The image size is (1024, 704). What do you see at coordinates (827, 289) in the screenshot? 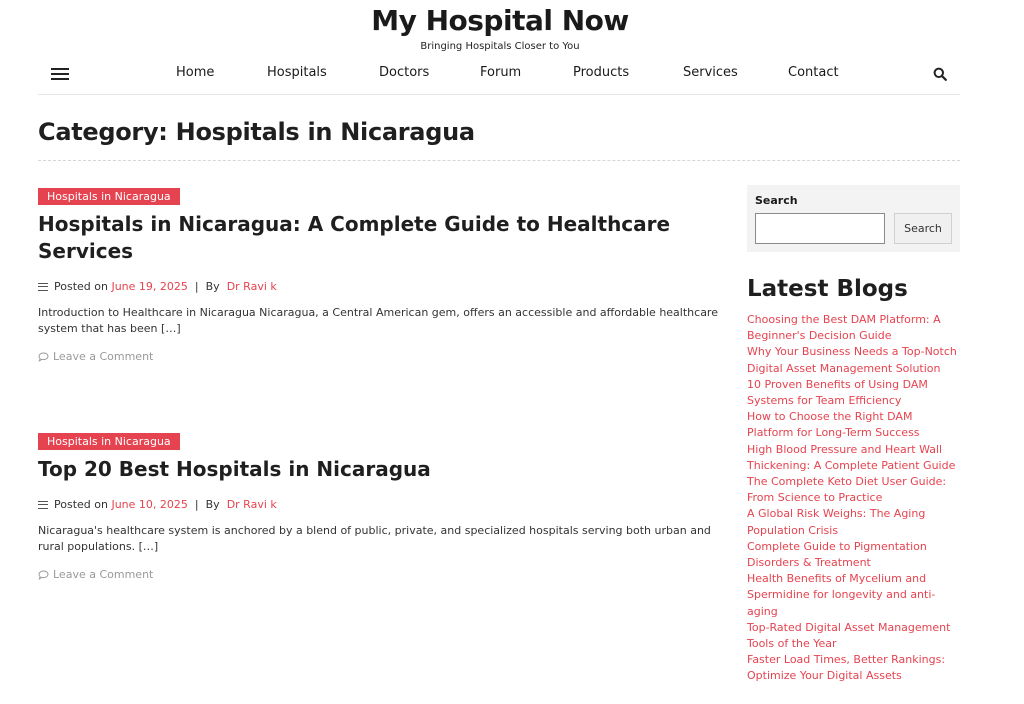
I see `latest-blogs-heading: Latest Blogs` at bounding box center [827, 289].